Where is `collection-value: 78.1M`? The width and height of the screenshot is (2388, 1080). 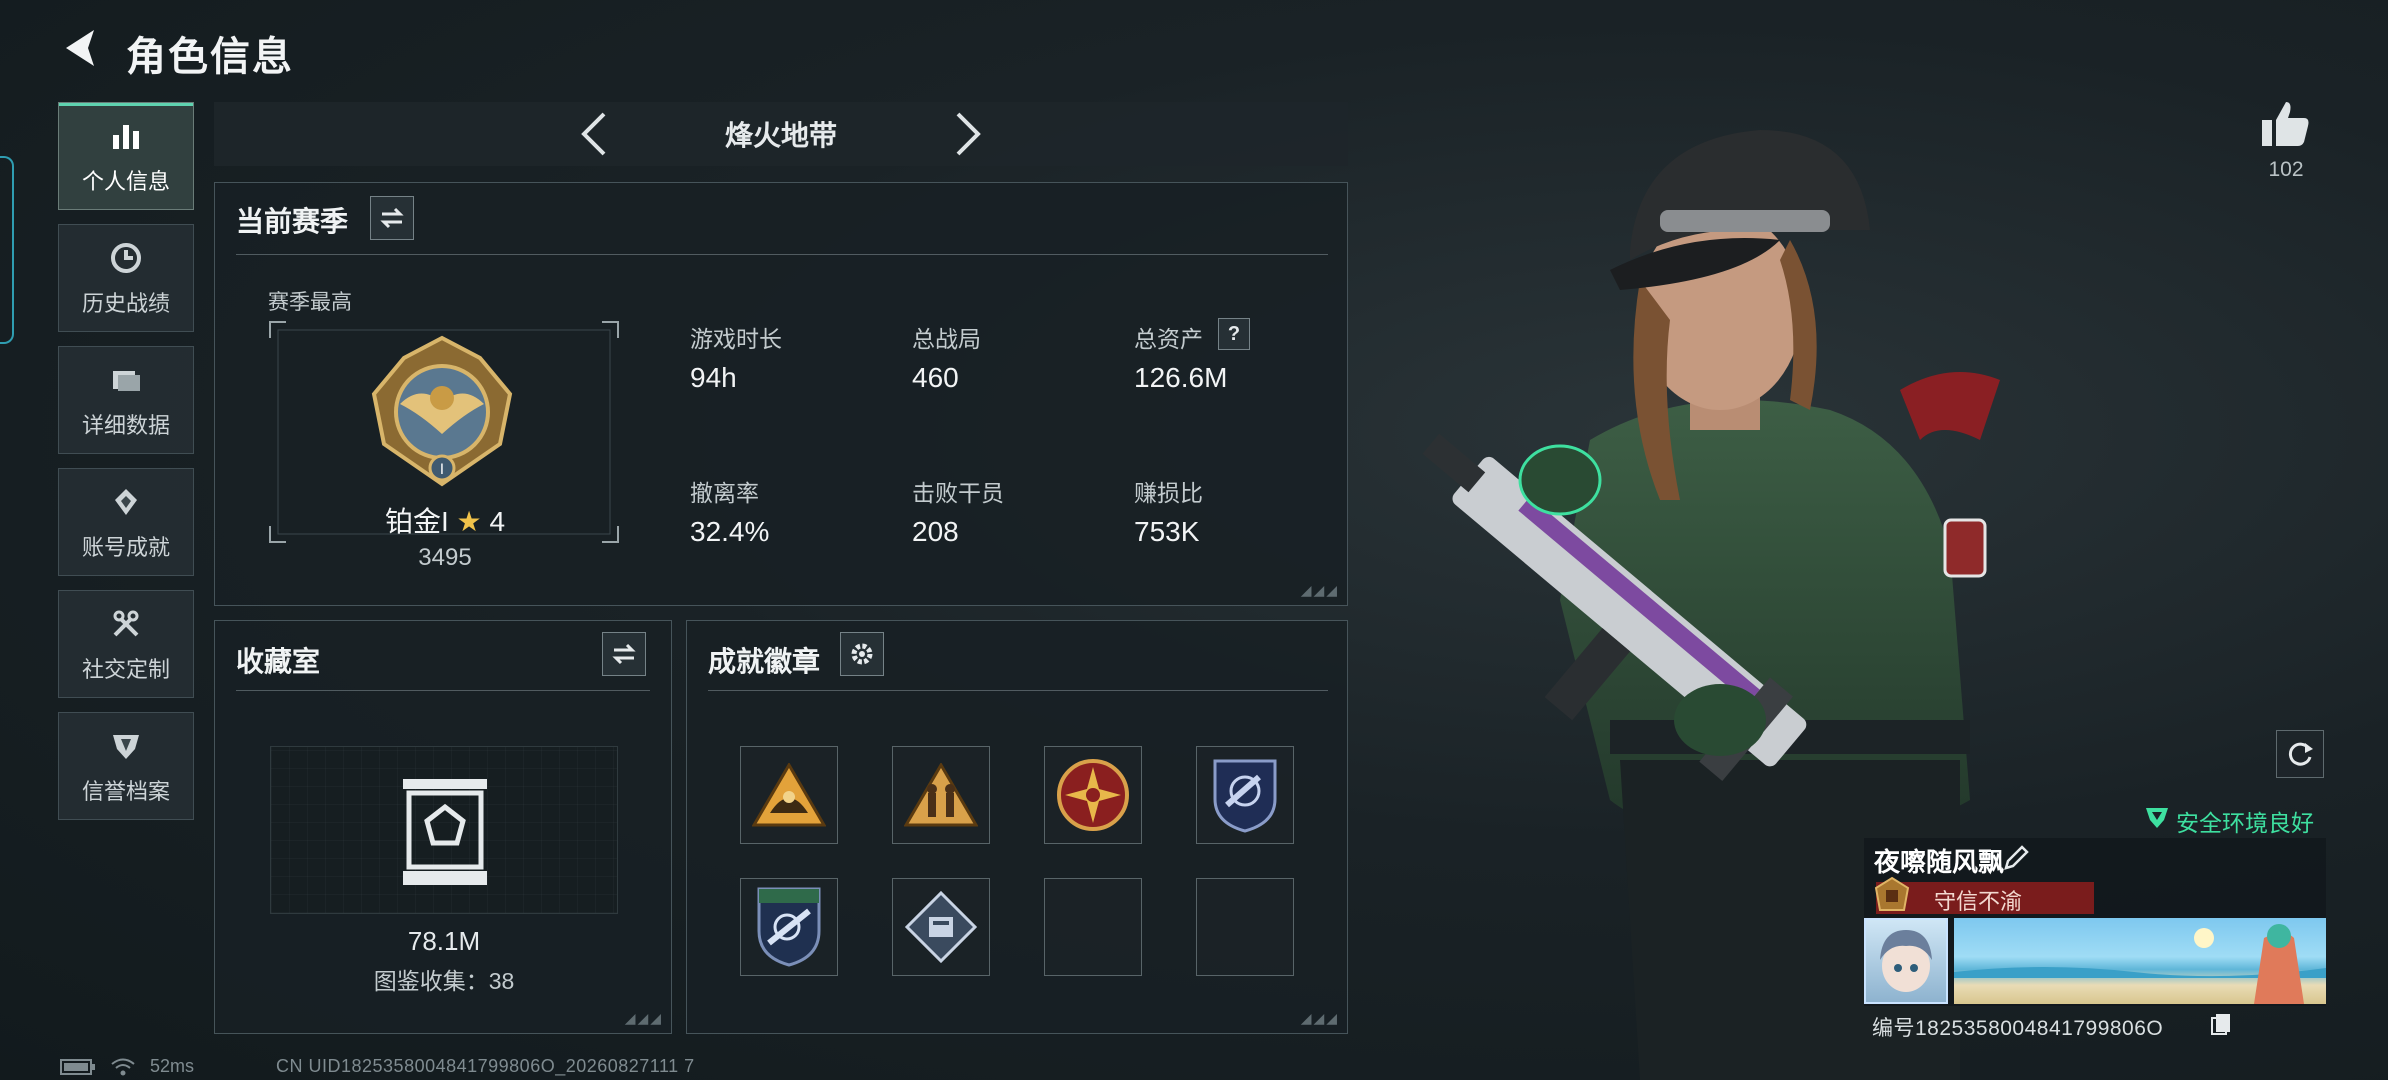 collection-value: 78.1M is located at coordinates (444, 941).